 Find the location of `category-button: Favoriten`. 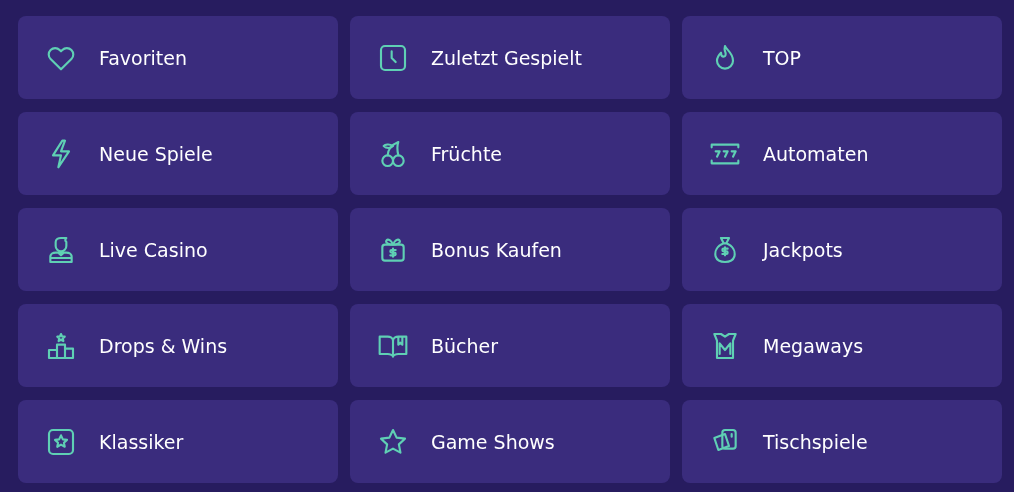

category-button: Favoriten is located at coordinates (178, 57).